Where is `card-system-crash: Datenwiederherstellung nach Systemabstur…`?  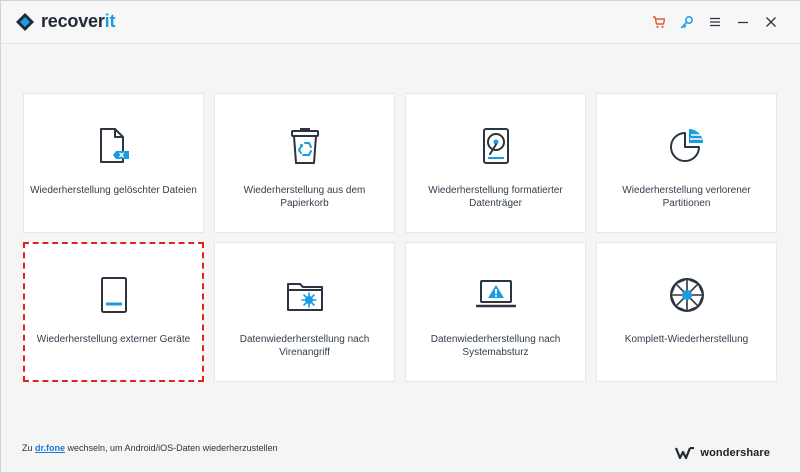 card-system-crash: Datenwiederherstellung nach Systemabstur… is located at coordinates (495, 312).